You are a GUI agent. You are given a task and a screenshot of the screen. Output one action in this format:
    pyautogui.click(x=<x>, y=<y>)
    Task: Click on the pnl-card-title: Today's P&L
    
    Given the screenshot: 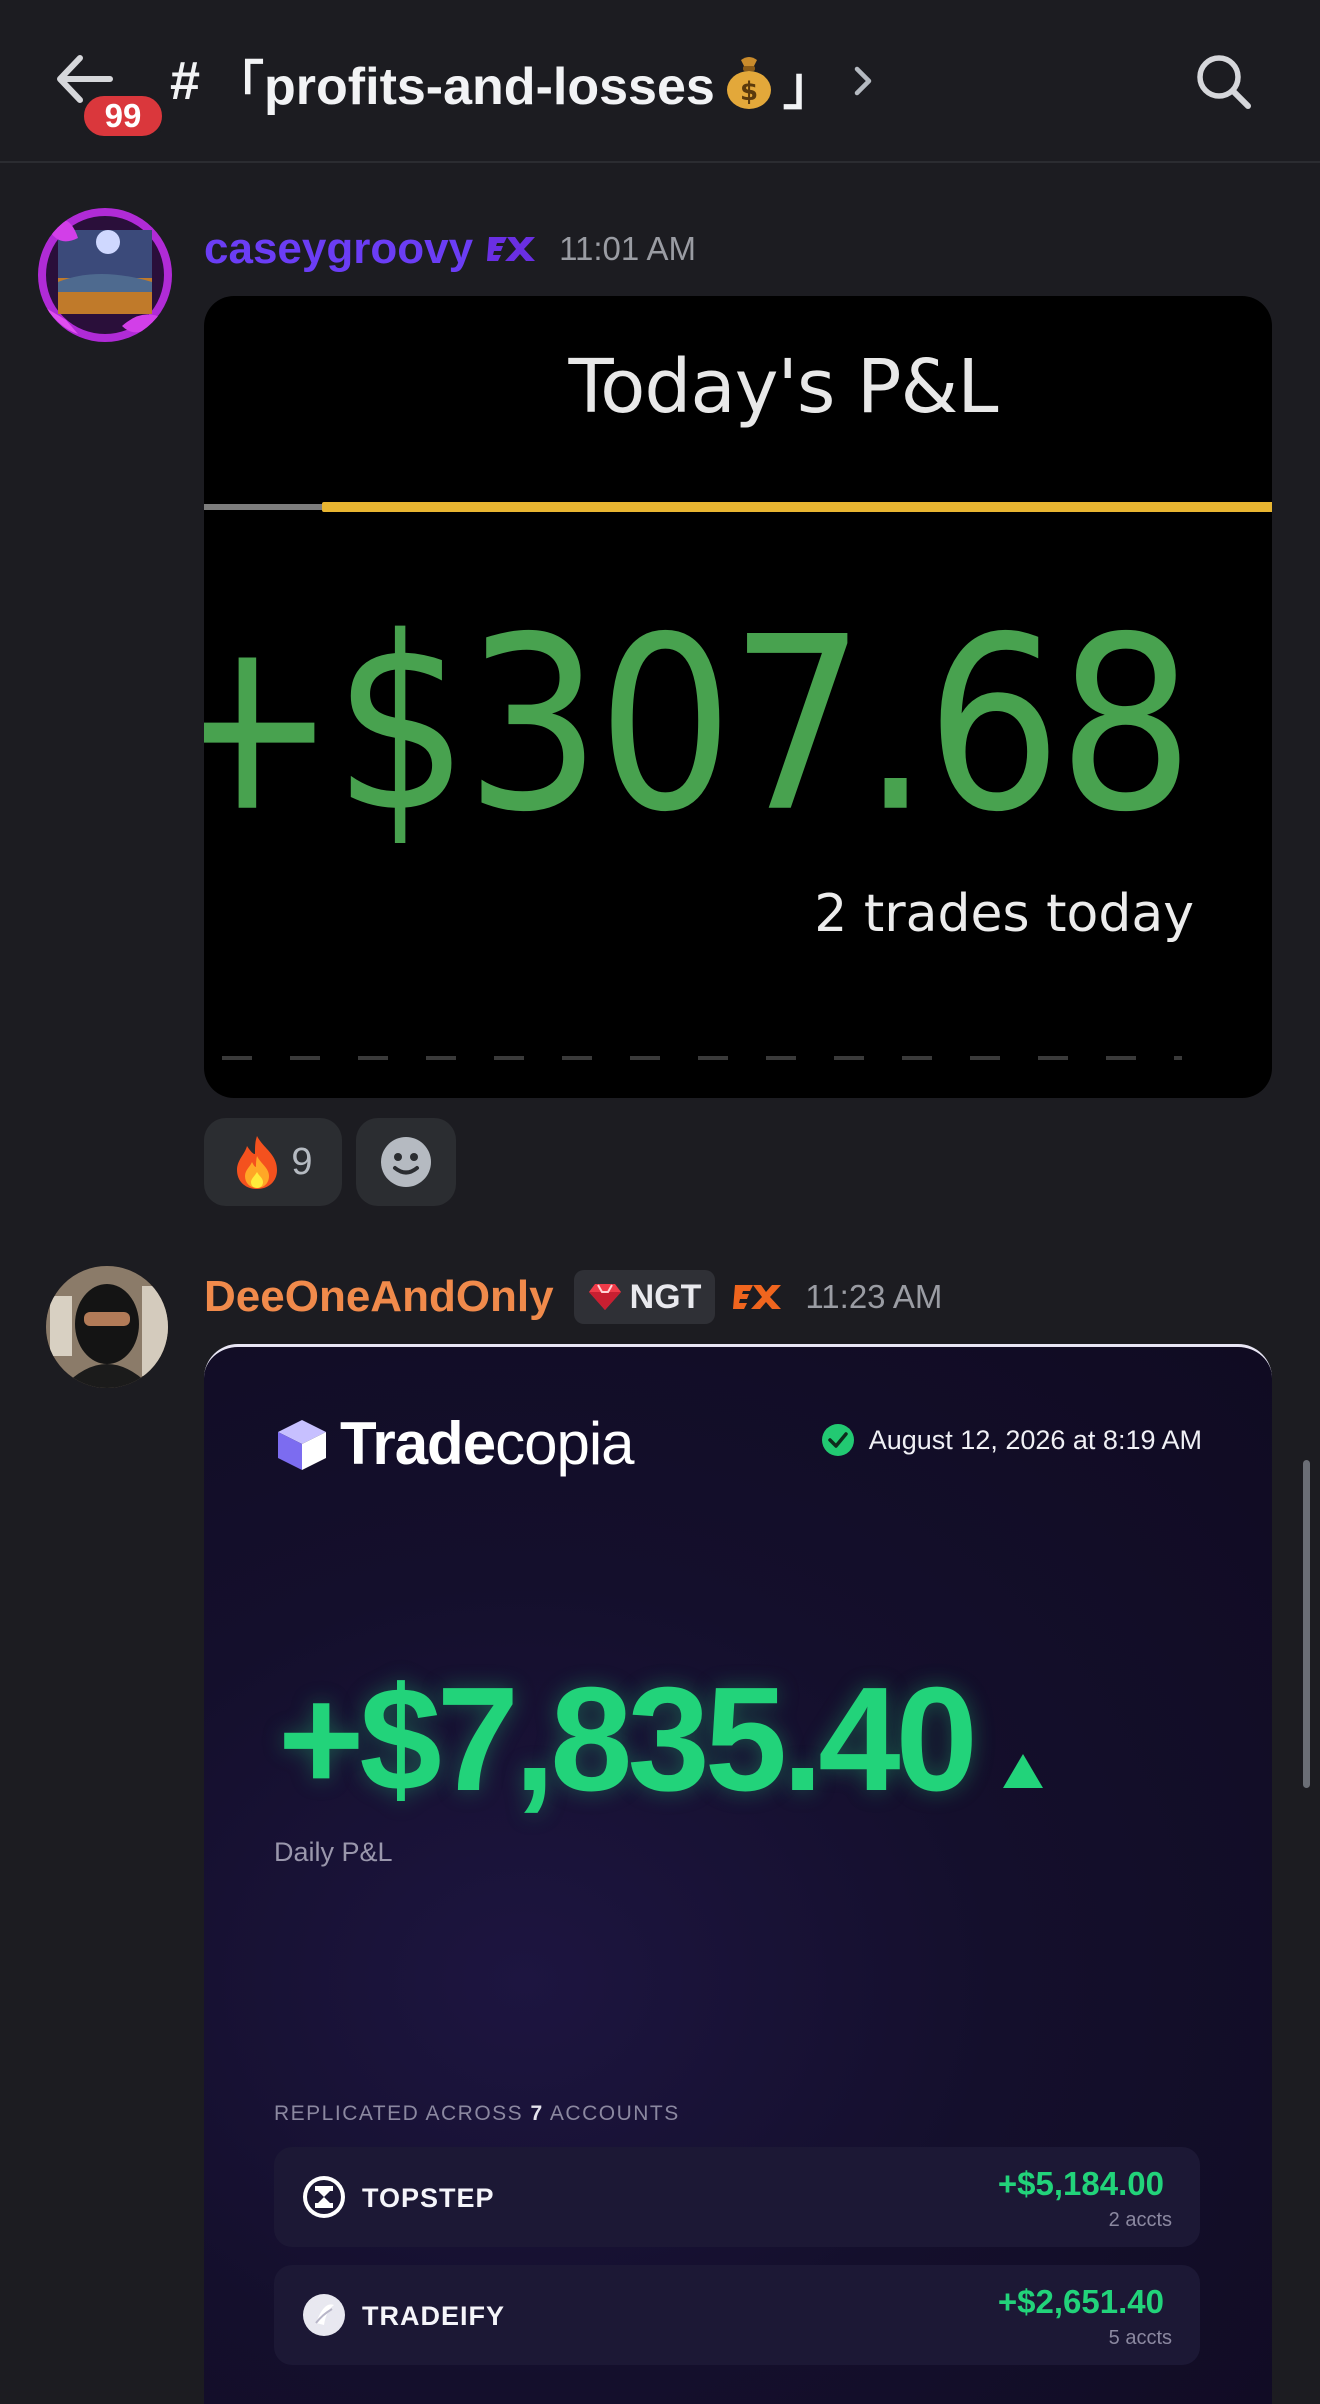 What is the action you would take?
    pyautogui.click(x=783, y=387)
    